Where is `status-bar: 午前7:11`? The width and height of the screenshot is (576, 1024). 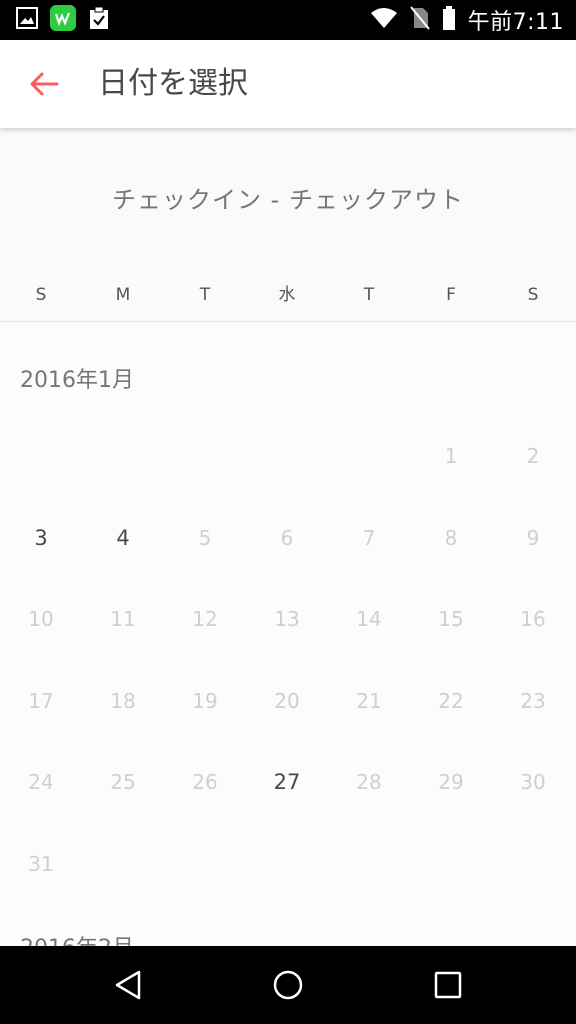 status-bar: 午前7:11 is located at coordinates (288, 20).